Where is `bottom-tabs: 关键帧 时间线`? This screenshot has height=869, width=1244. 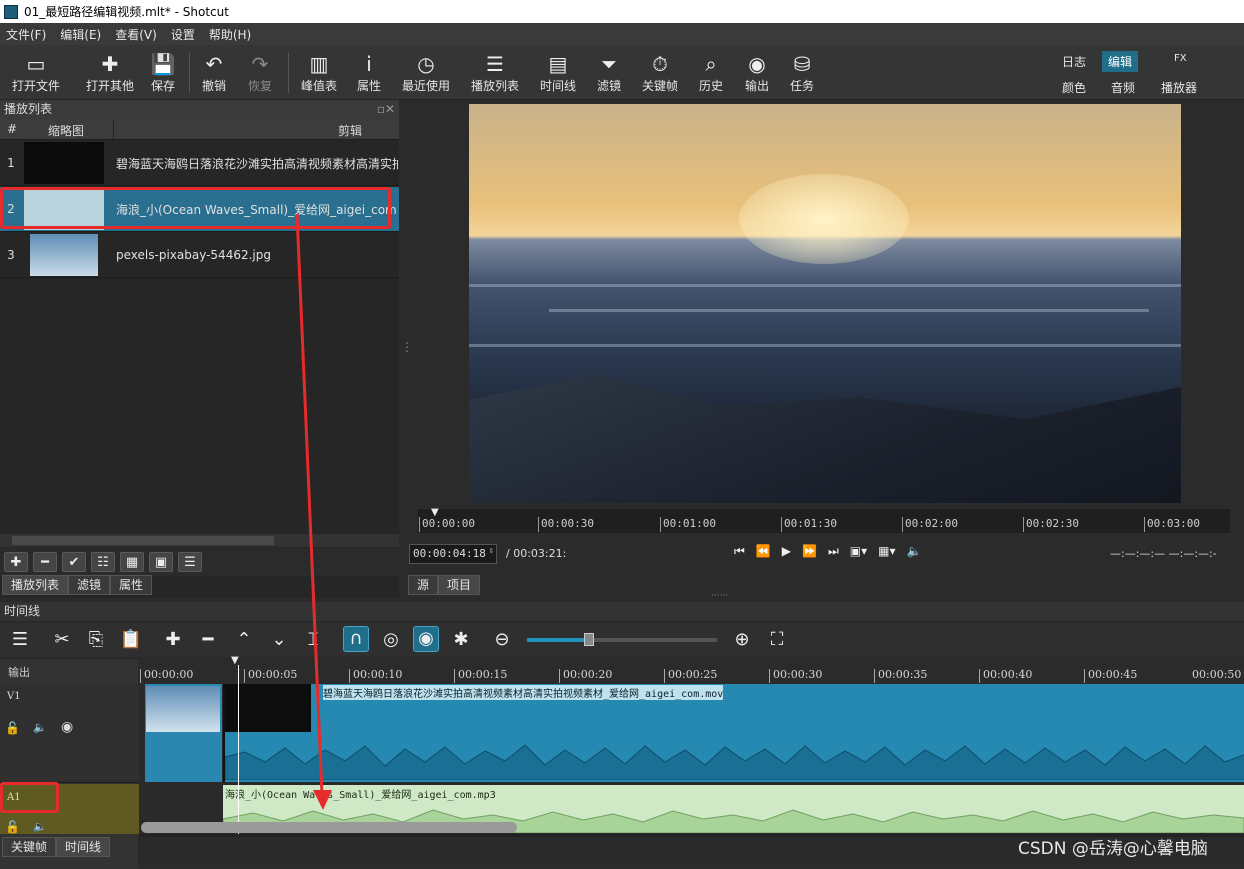
bottom-tabs: 关键帧 时间线 is located at coordinates (56, 848).